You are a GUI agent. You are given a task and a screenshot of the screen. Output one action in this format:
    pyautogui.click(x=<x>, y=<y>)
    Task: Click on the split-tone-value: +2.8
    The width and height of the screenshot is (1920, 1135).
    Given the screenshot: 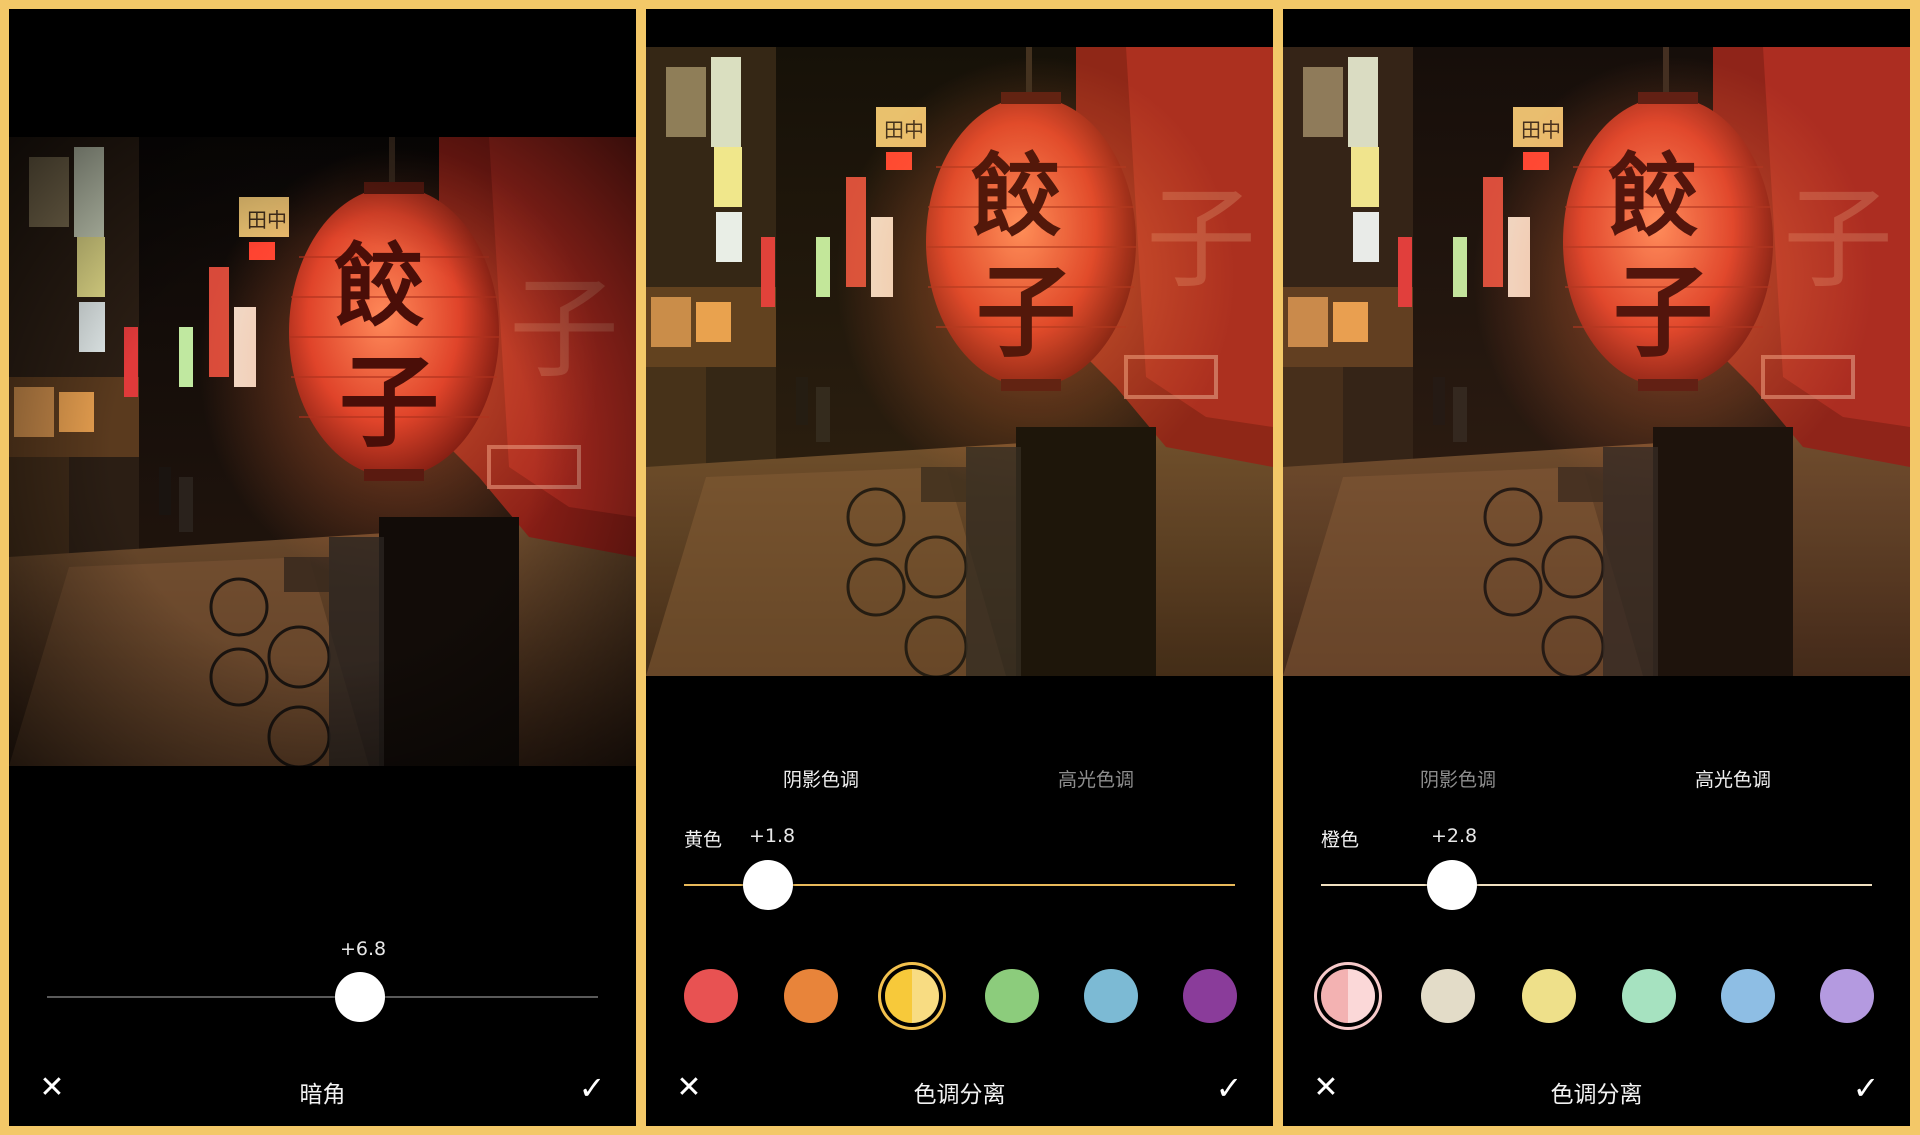 What is the action you would take?
    pyautogui.click(x=1454, y=836)
    